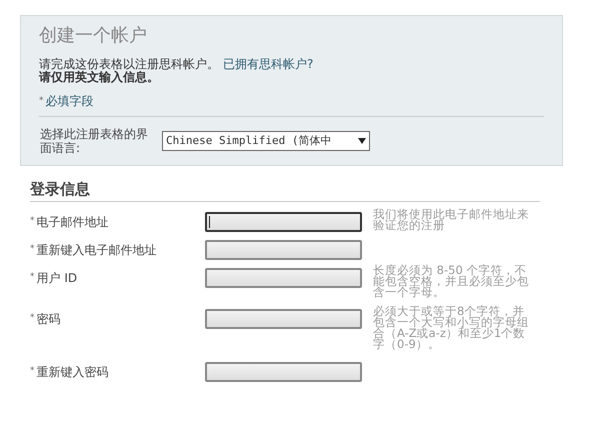 The width and height of the screenshot is (595, 428). Describe the element at coordinates (451, 281) in the screenshot. I see `field-hint: 长度必须为 8-50 个字符，不能包含空格，并且必须至少包含一个字母。` at that location.